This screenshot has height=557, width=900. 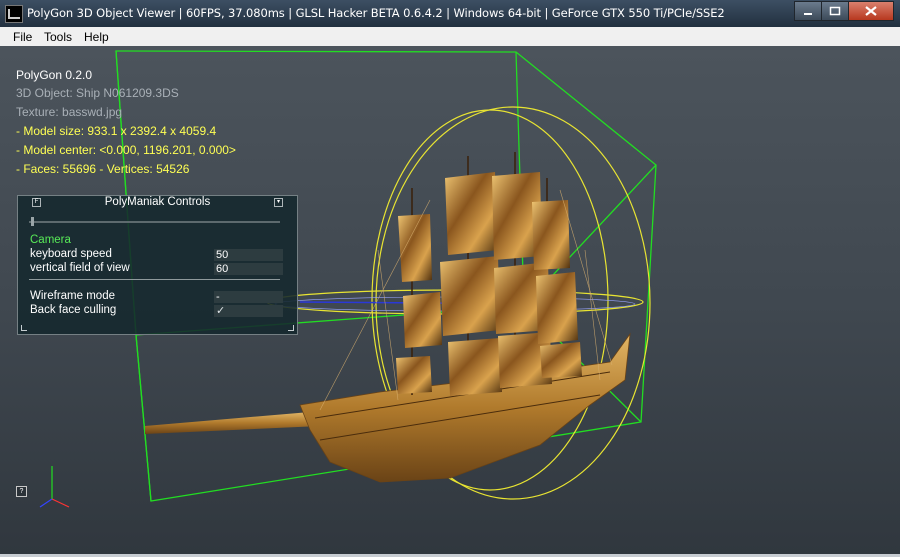 I want to click on panel-corner-bl, so click(x=24, y=328).